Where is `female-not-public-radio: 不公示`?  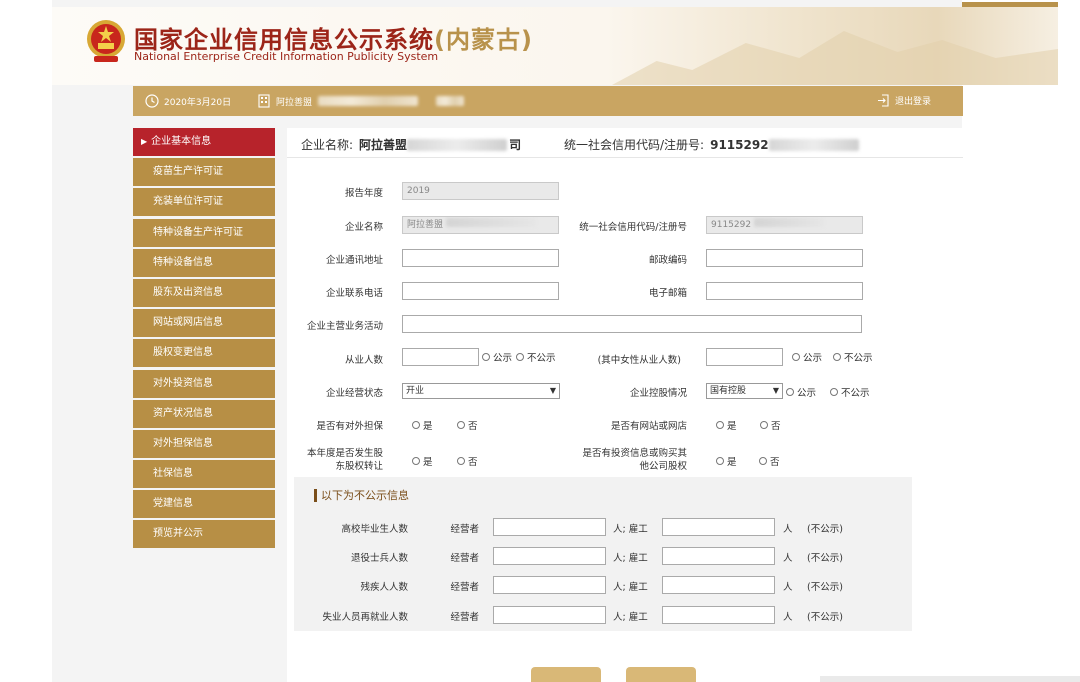
female-not-public-radio: 不公示 is located at coordinates (853, 357).